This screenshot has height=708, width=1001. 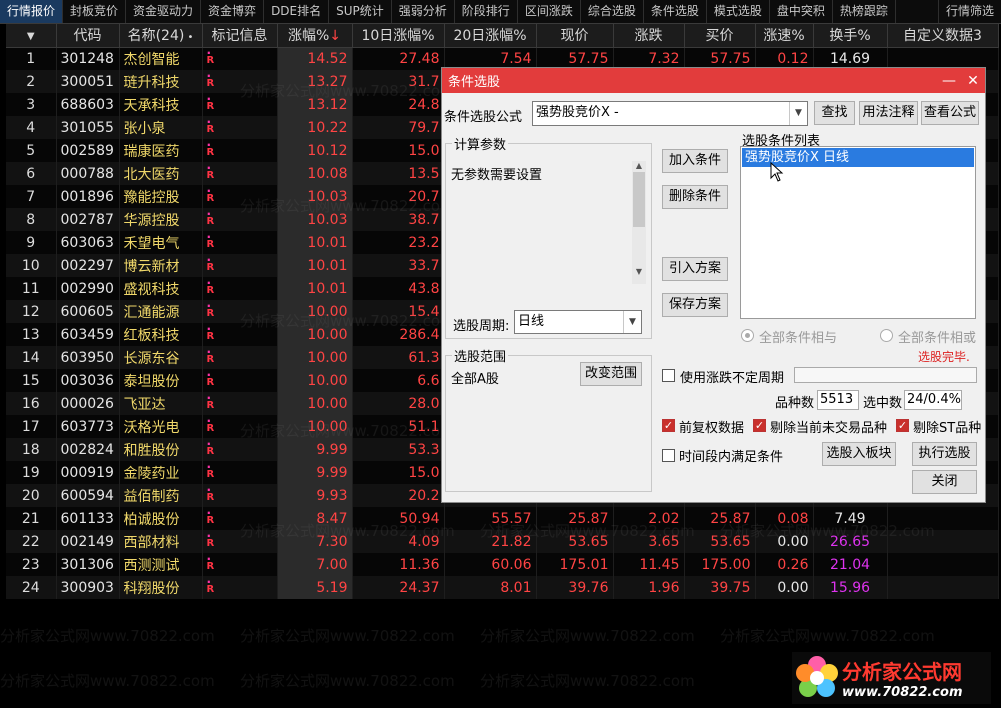 I want to click on import-plan-button: 引入方案, so click(x=695, y=269).